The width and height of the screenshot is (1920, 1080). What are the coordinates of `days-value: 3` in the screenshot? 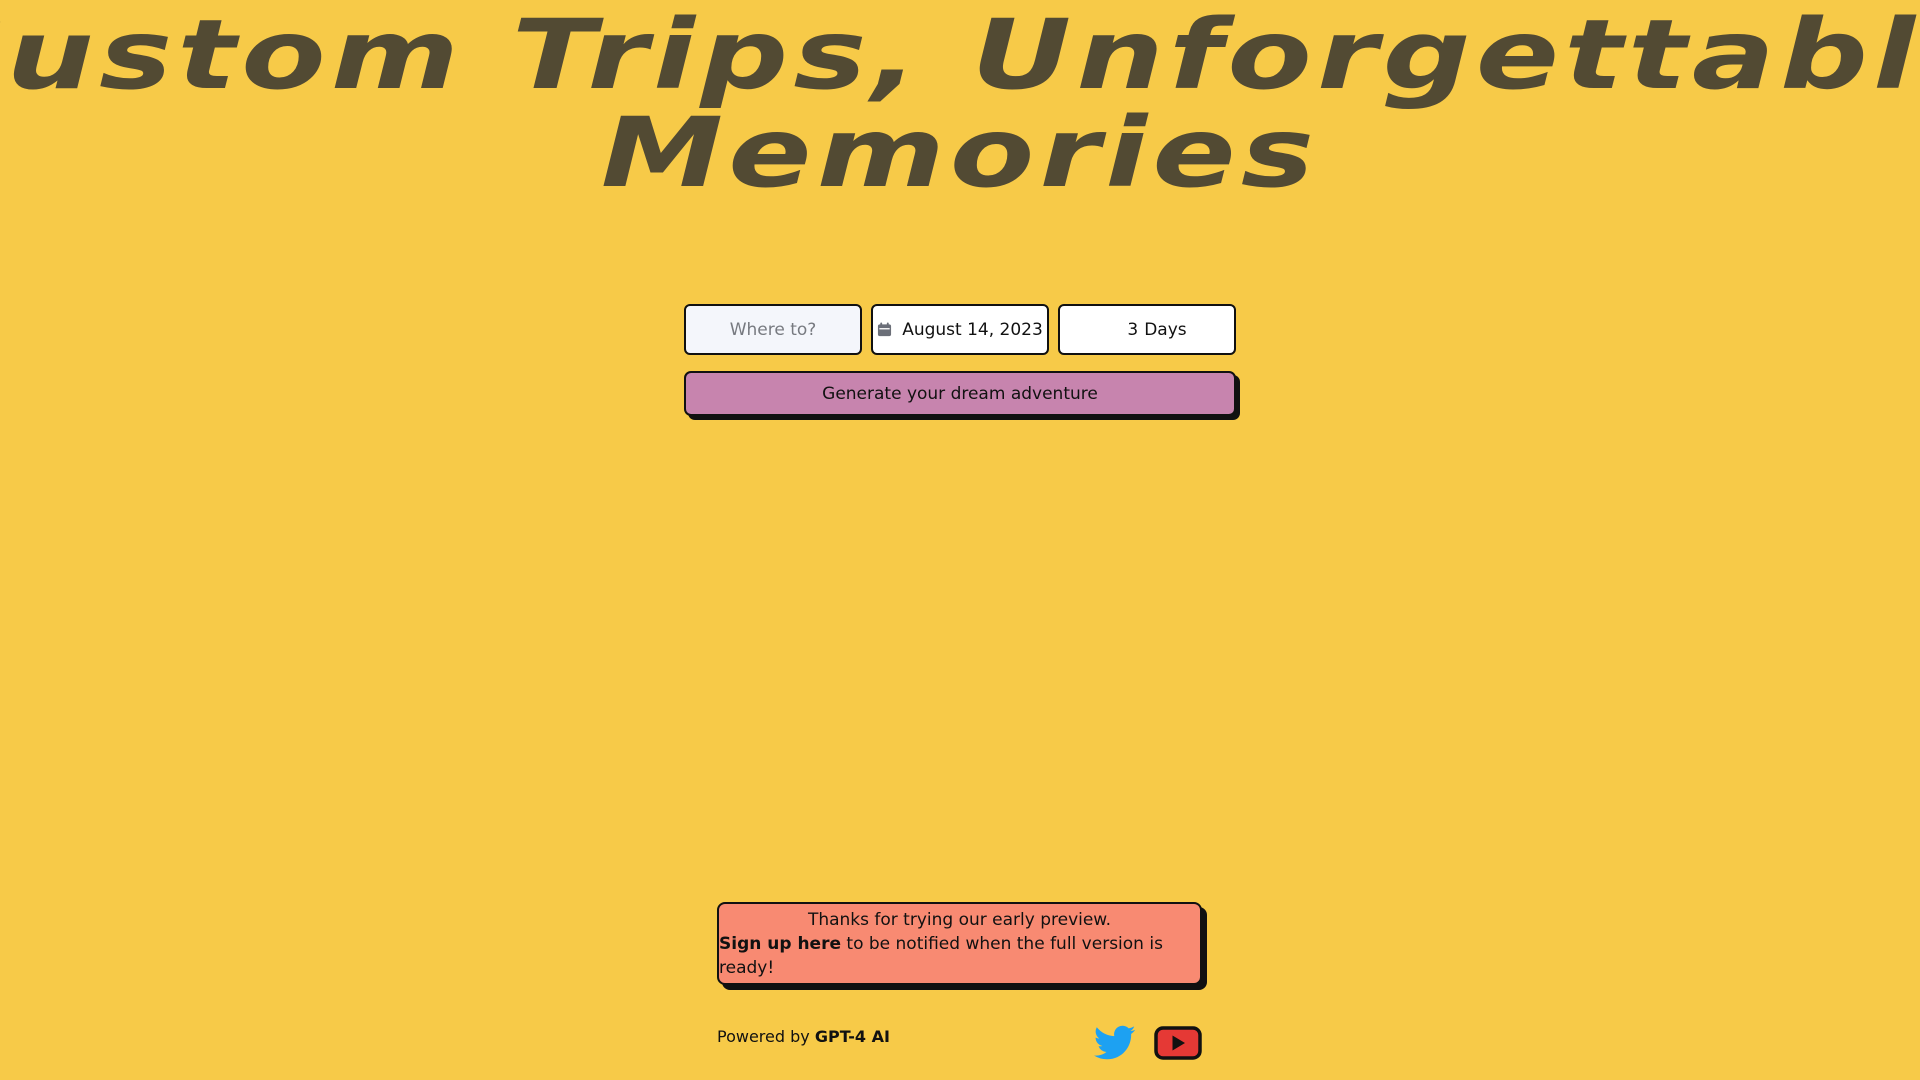 It's located at (1133, 329).